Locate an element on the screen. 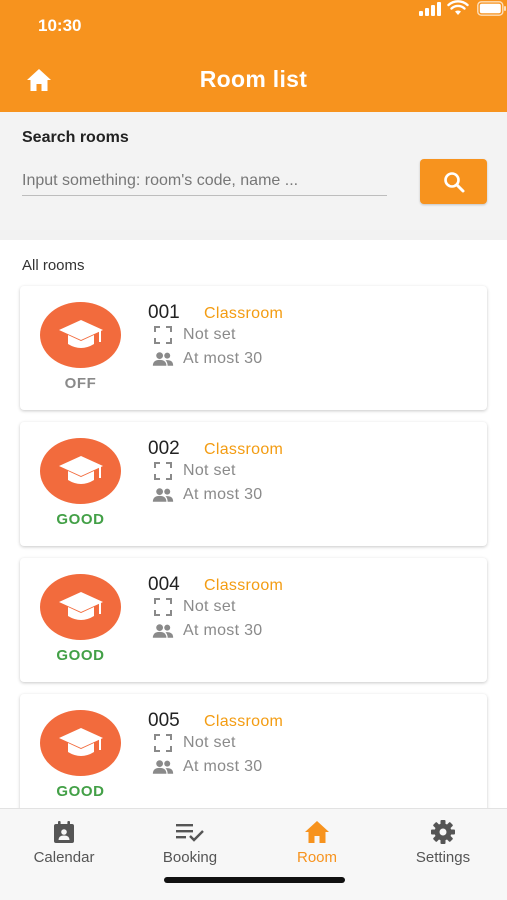 This screenshot has width=507, height=900. nav-label: Room is located at coordinates (316, 857).